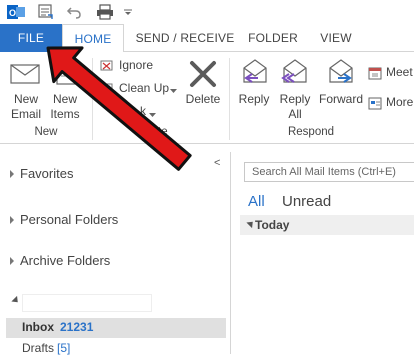 This screenshot has width=414, height=355. What do you see at coordinates (185, 38) in the screenshot?
I see `tab-send-receive: SEND / RECEIVE` at bounding box center [185, 38].